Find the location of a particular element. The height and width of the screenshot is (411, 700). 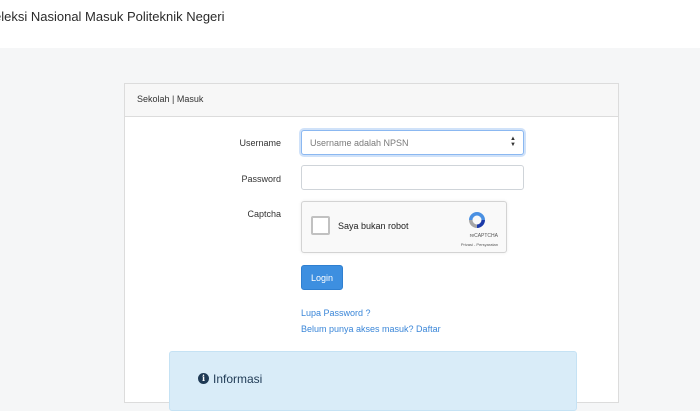

register-link: Belum punya akses masuk? Daftar is located at coordinates (371, 329).